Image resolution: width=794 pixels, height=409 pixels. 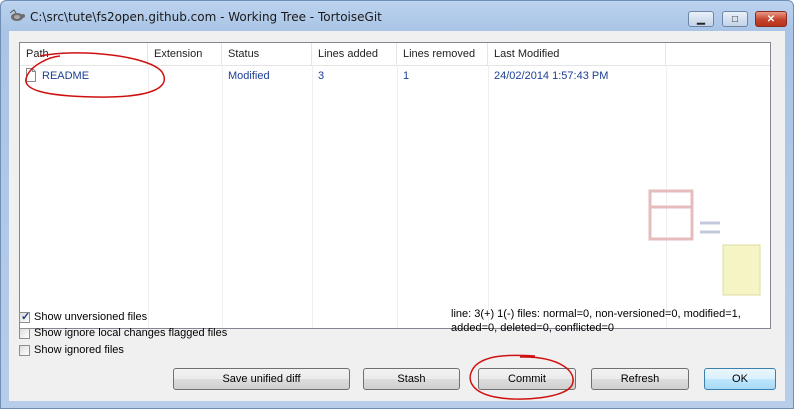 I want to click on refresh-button: Refresh, so click(x=640, y=379).